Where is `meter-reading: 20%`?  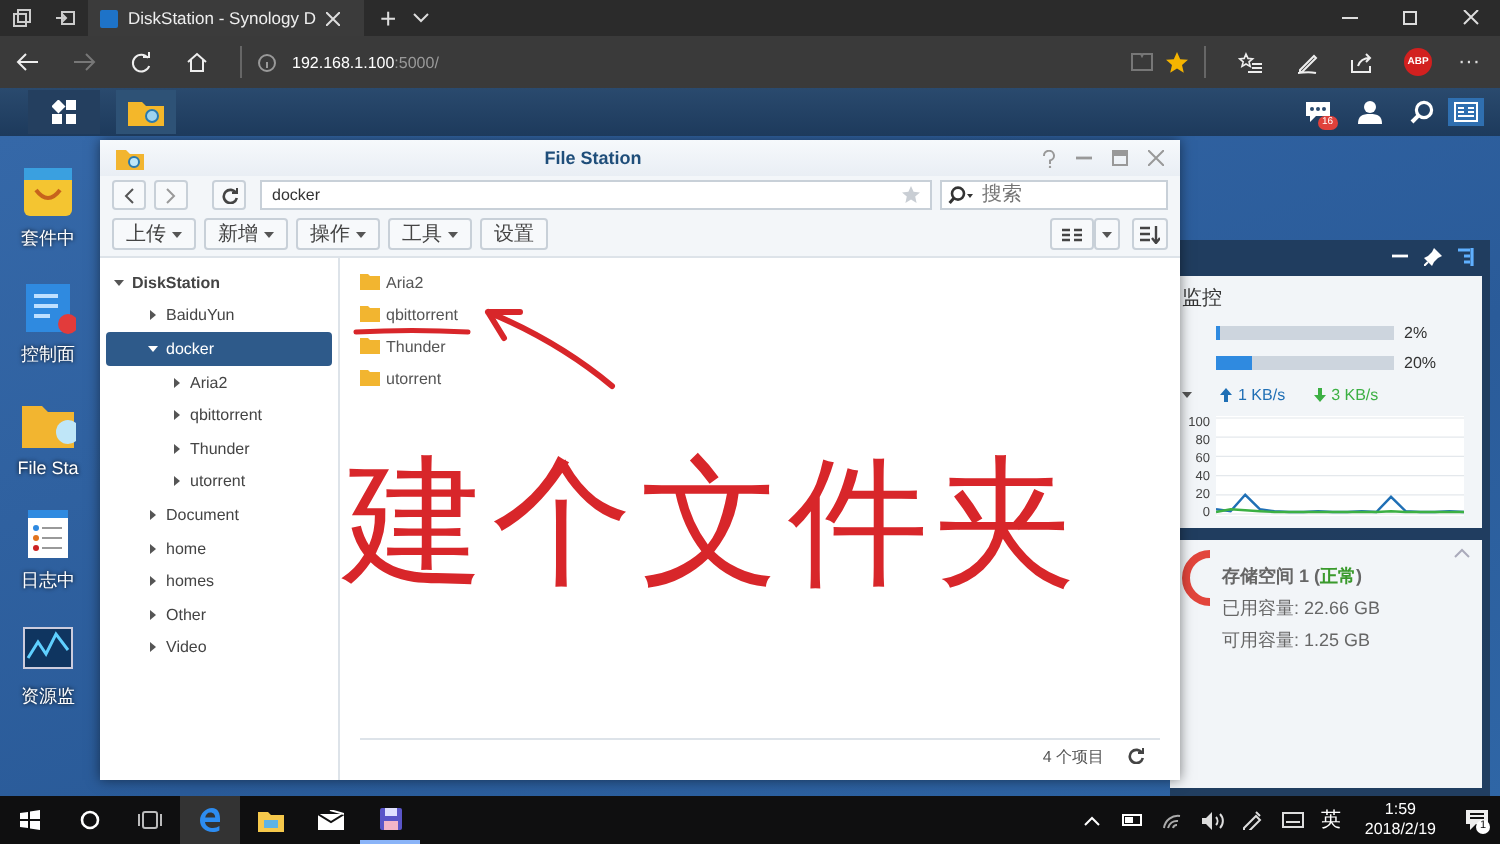 meter-reading: 20% is located at coordinates (1420, 363).